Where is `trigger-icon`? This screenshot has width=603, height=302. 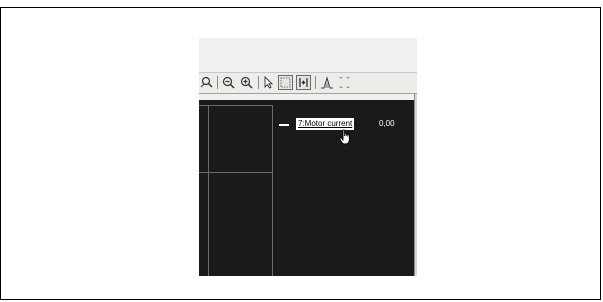 trigger-icon is located at coordinates (326, 82).